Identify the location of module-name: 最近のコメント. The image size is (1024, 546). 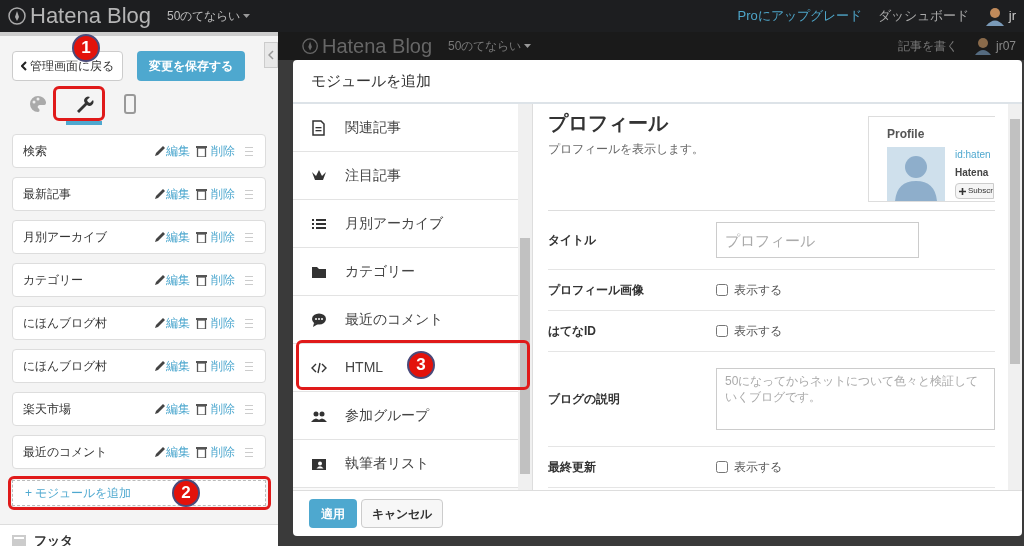
(65, 452).